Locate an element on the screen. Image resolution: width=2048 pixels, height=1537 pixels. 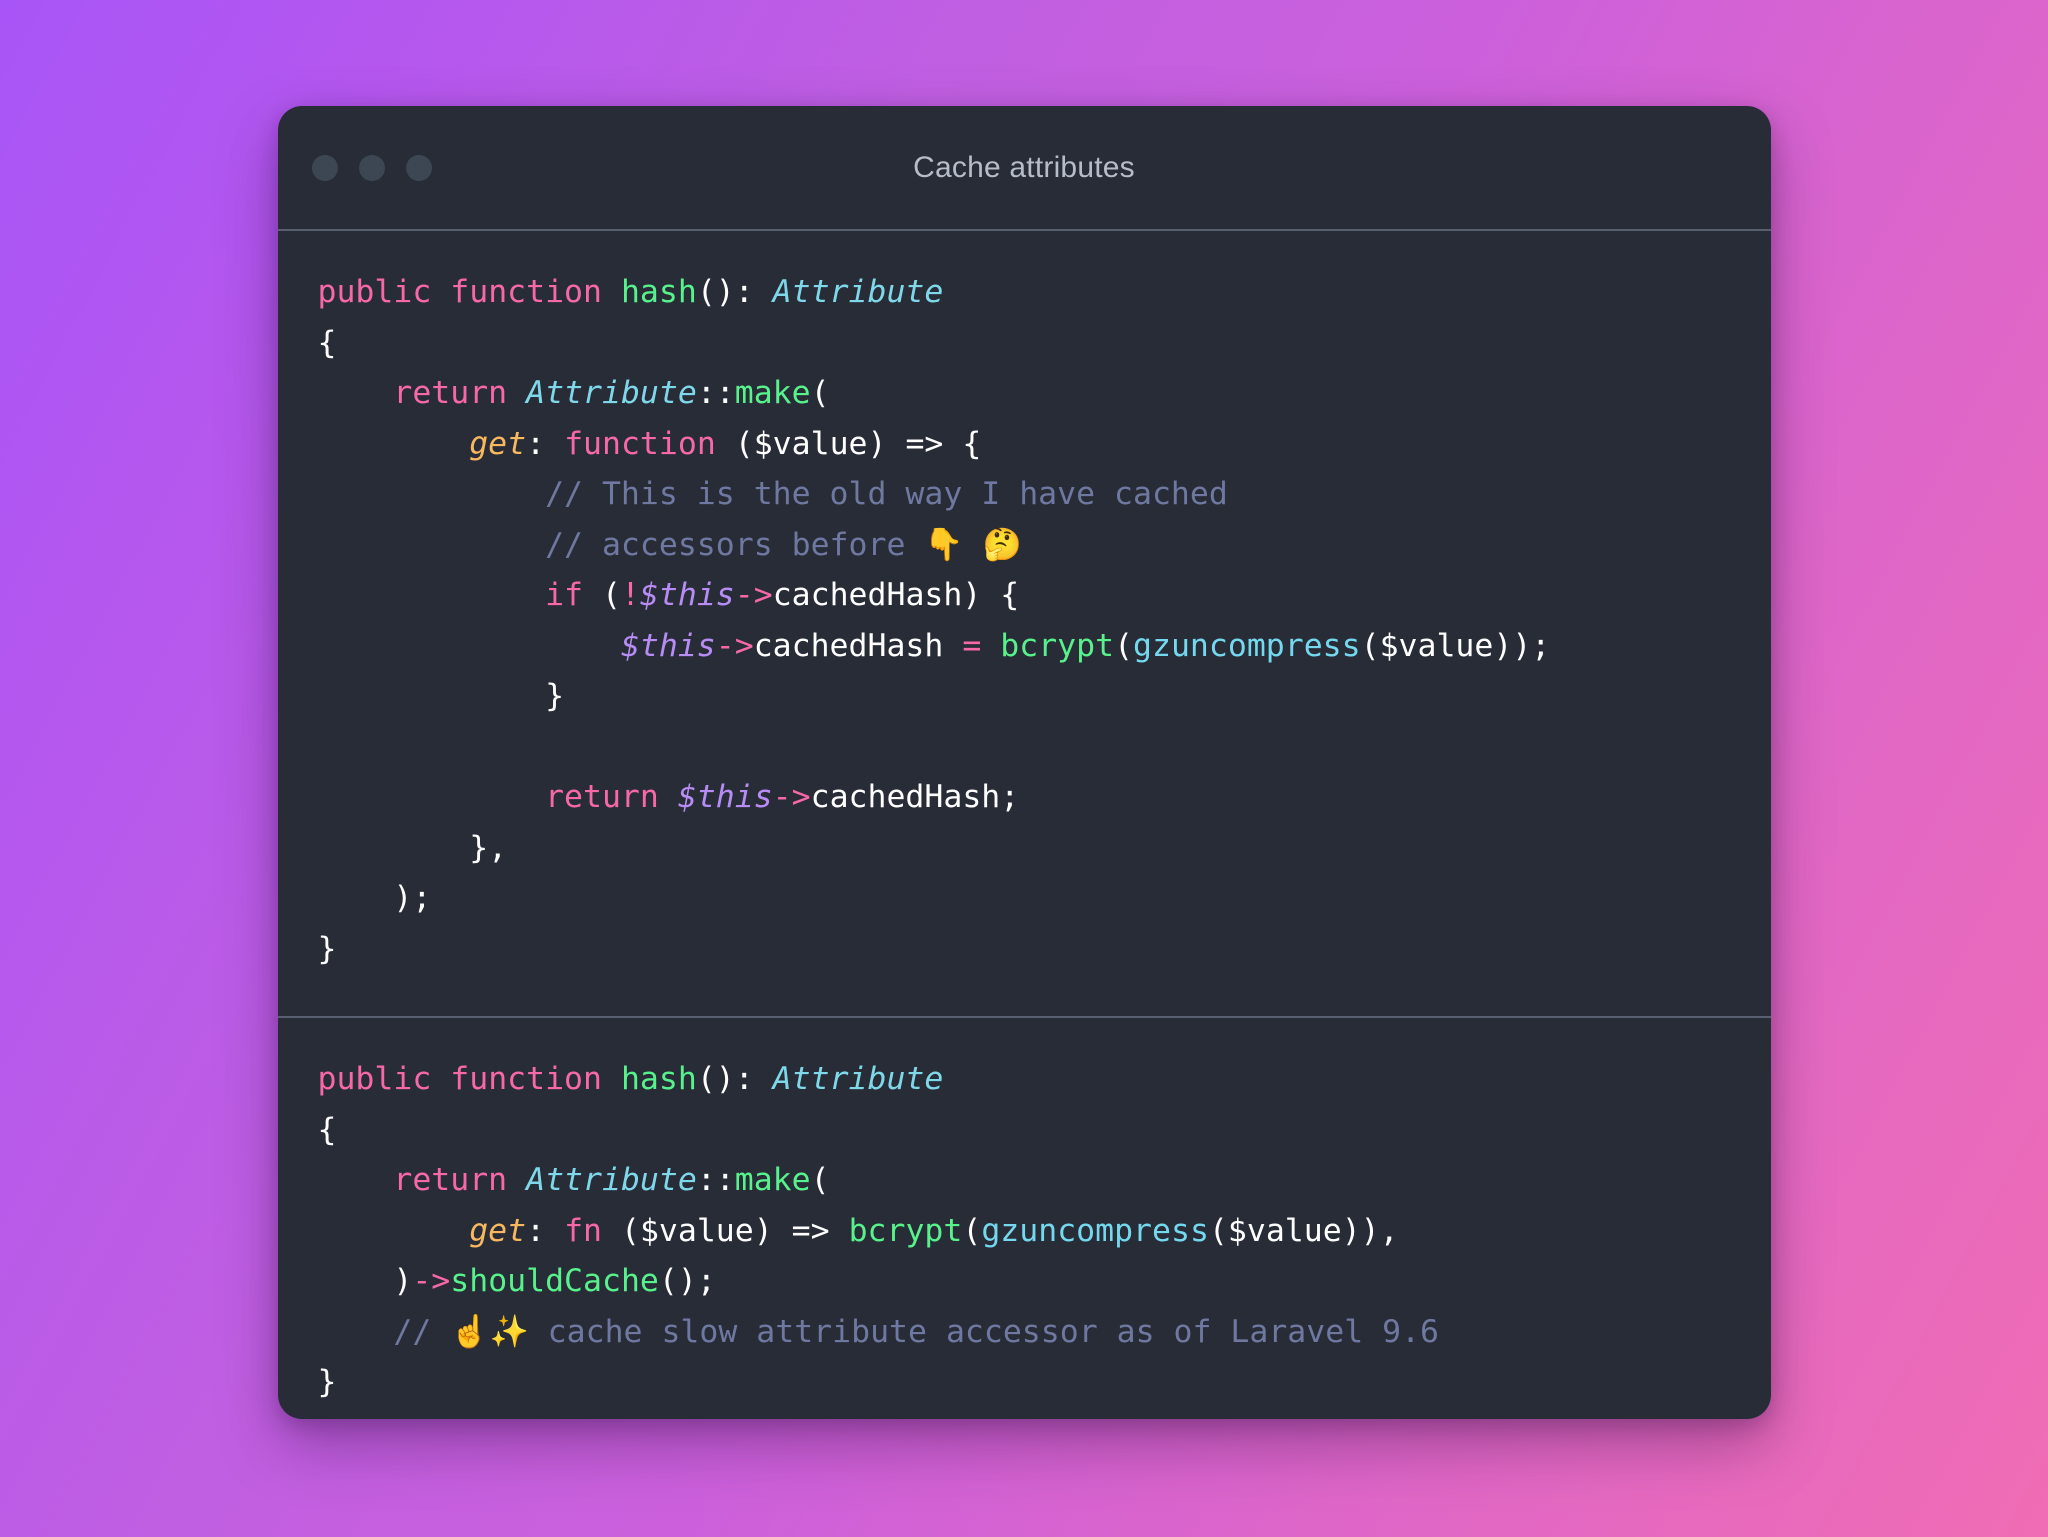
traffic-light-buttons is located at coordinates (371, 167).